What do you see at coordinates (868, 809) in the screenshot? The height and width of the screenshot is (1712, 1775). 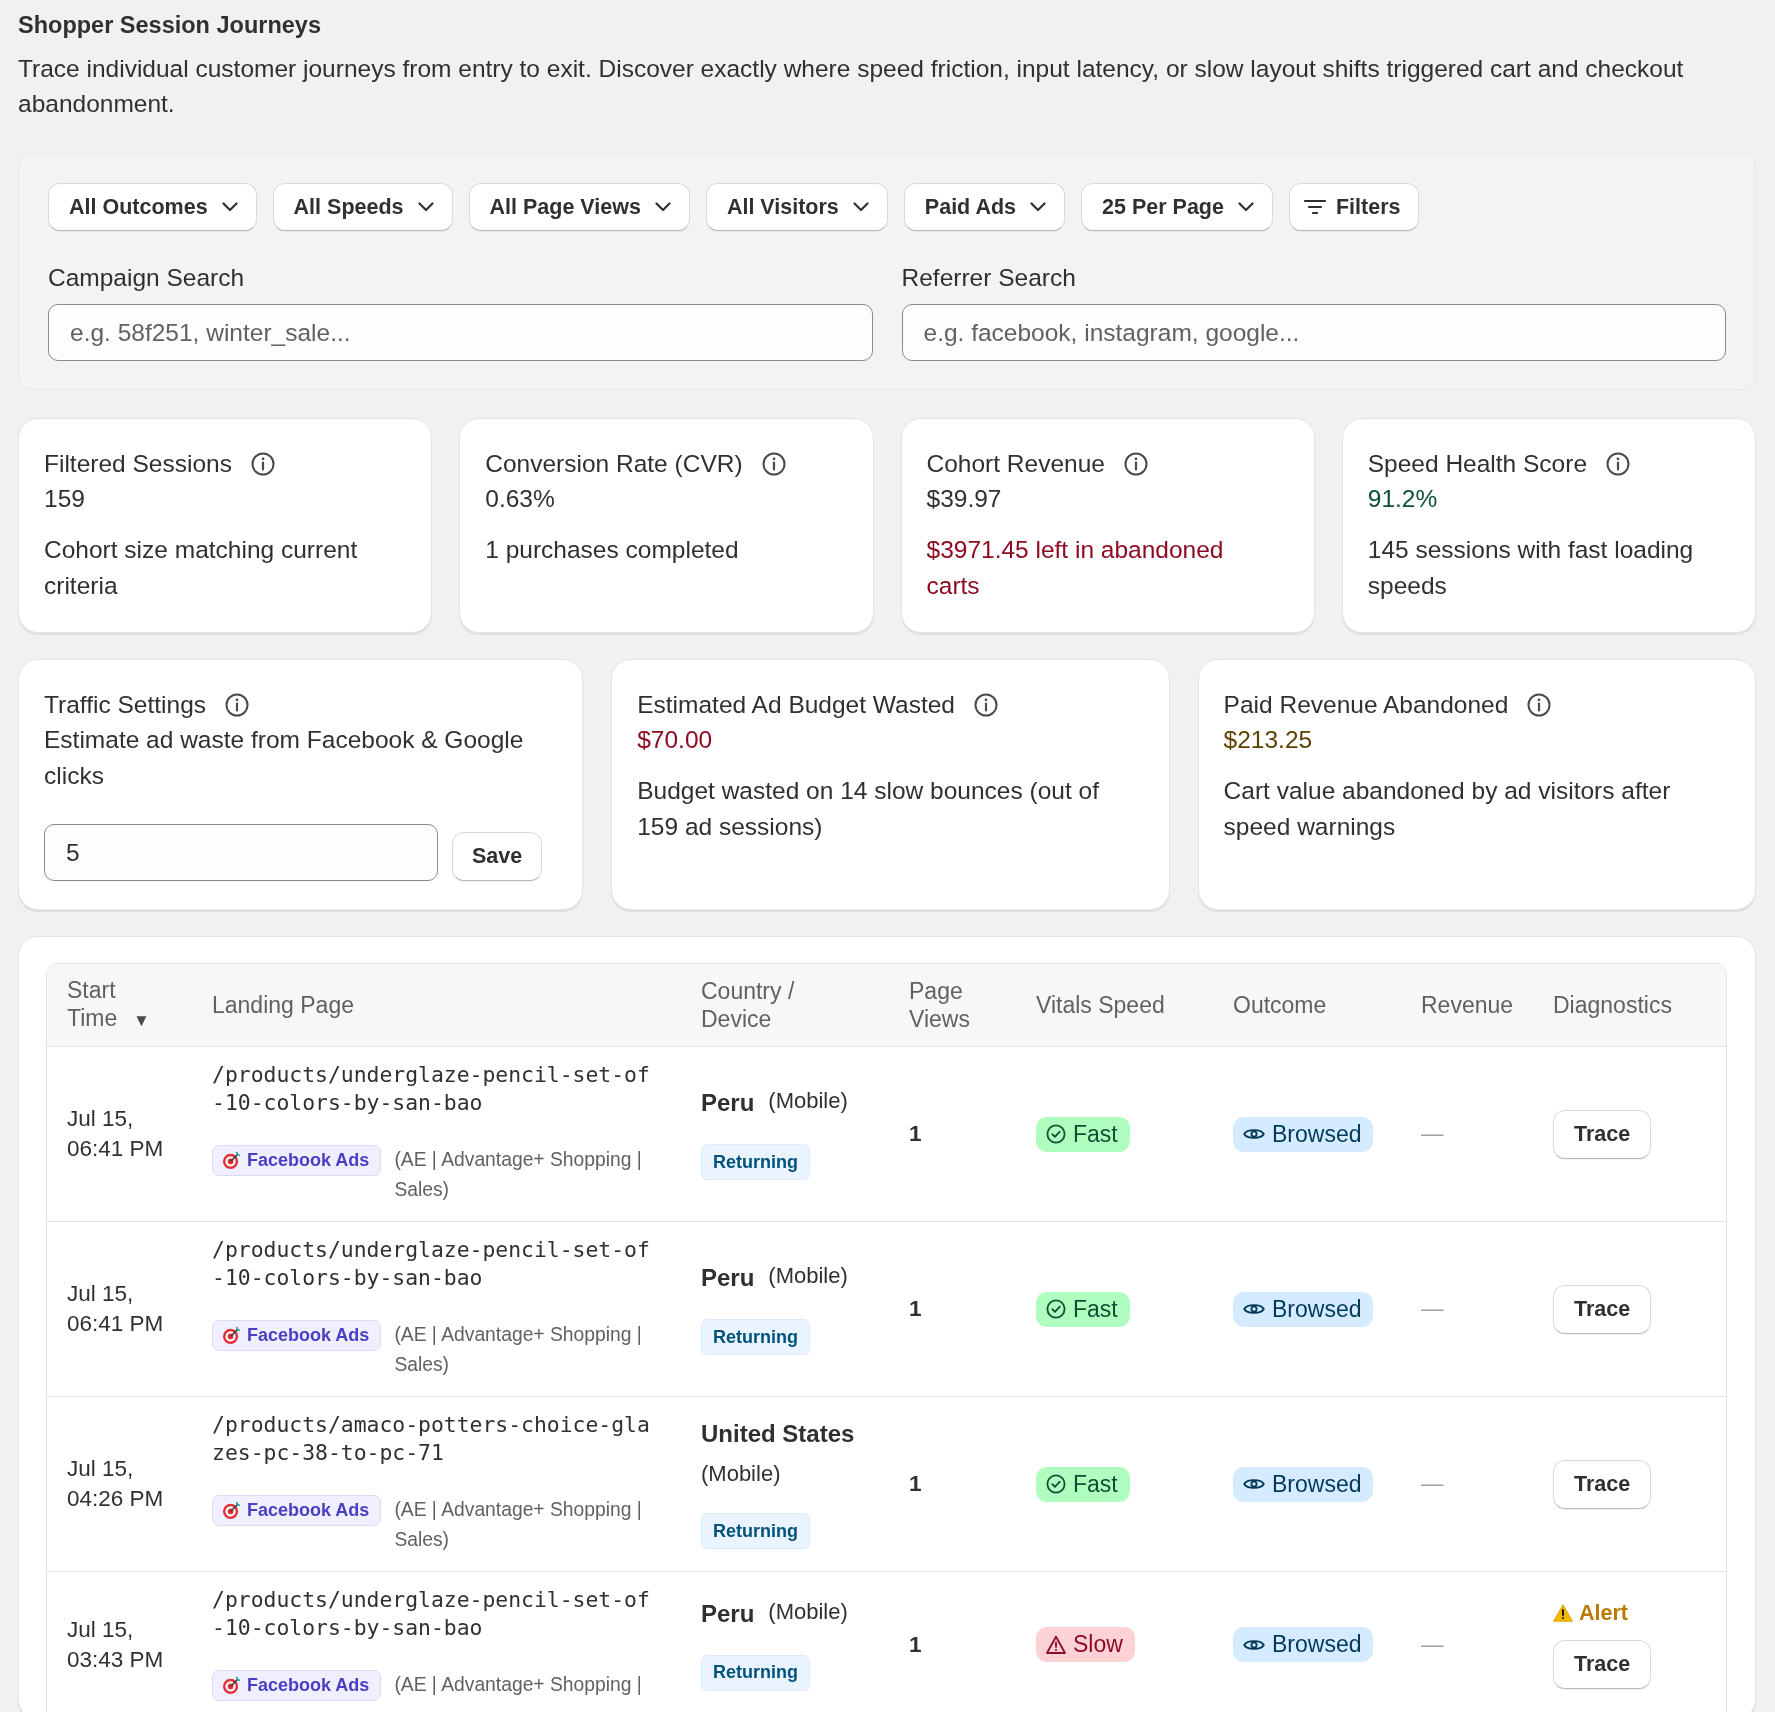 I see `metric-note: Budget wasted on 14 slow bounces (out of 159 ad sessions)` at bounding box center [868, 809].